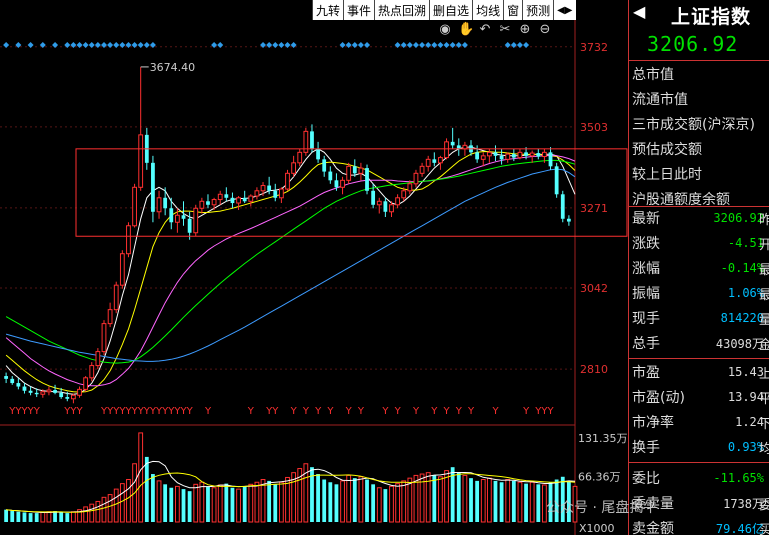 The image size is (769, 535). Describe the element at coordinates (445, 29) in the screenshot. I see `eye-icon: ◉` at that location.